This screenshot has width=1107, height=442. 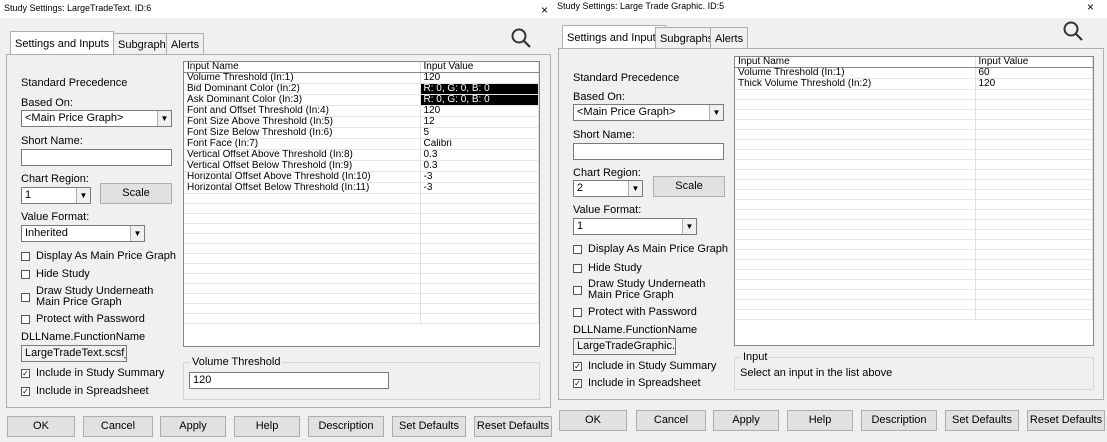 What do you see at coordinates (302, 122) in the screenshot?
I see `input-name-cell: Font Size Above Threshold (In:5)` at bounding box center [302, 122].